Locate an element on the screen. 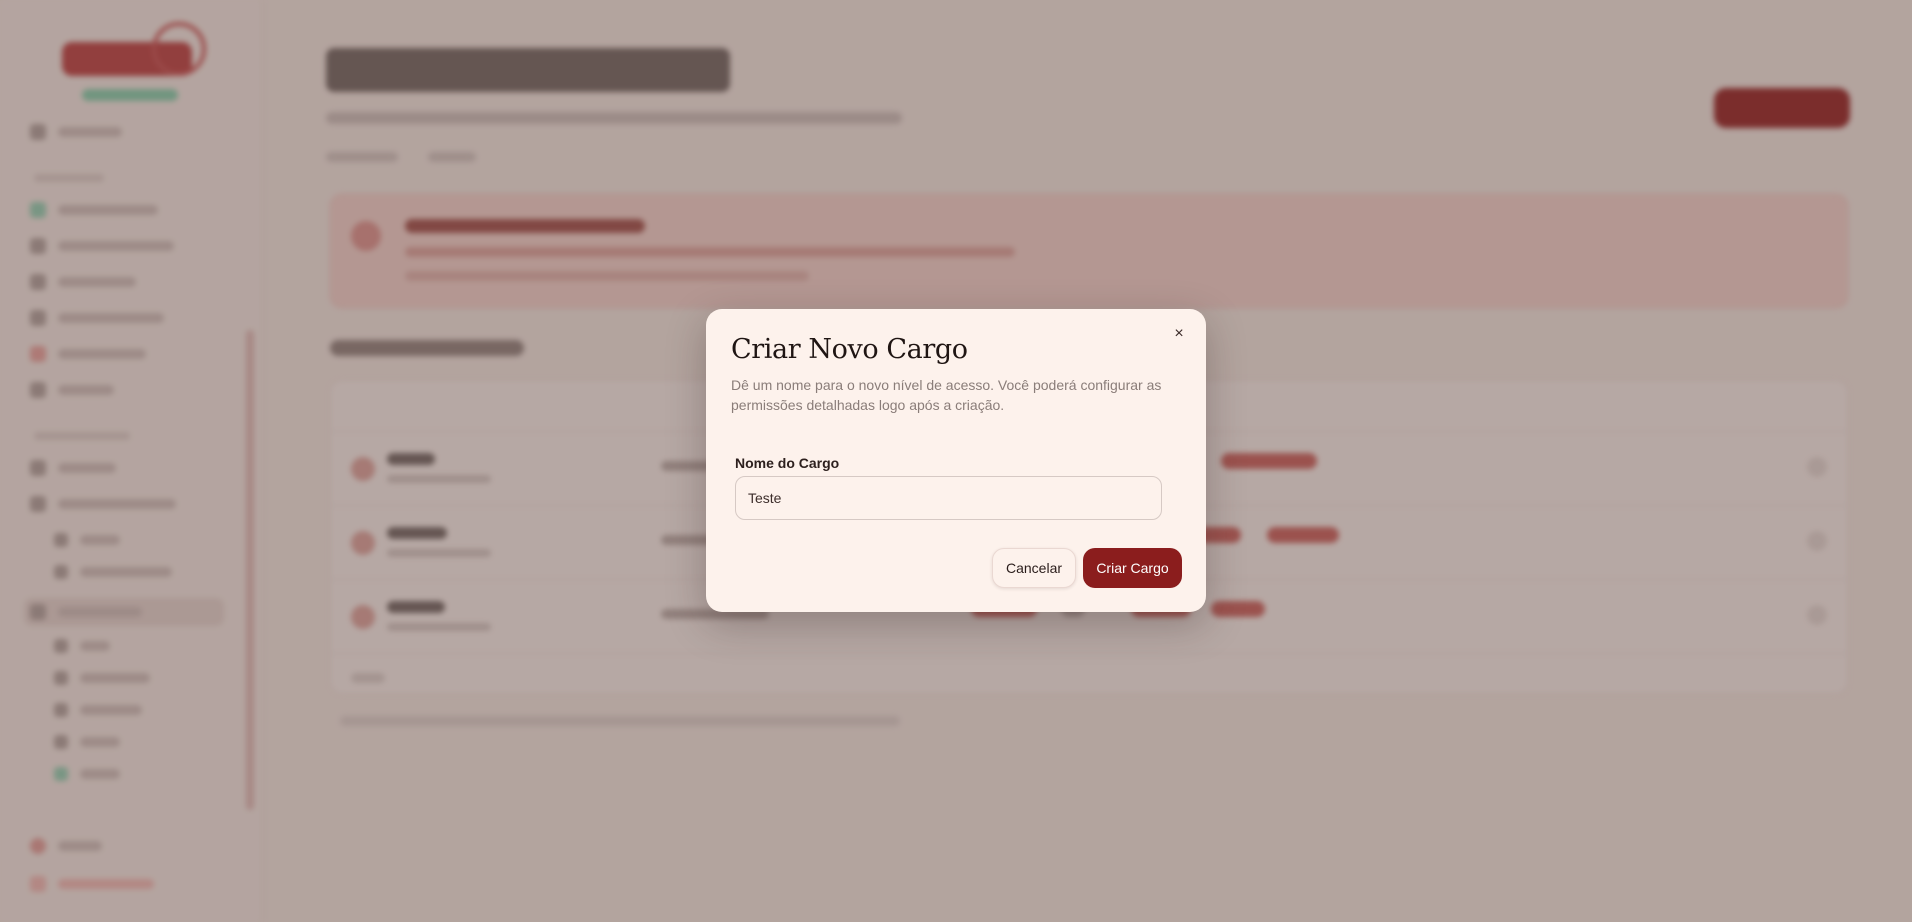 This screenshot has height=922, width=1912. create-role-button: Criar Cargo is located at coordinates (1132, 568).